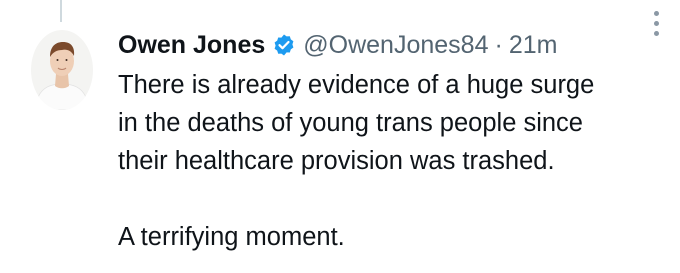 This screenshot has width=680, height=273. Describe the element at coordinates (191, 45) in the screenshot. I see `author-display-name: Owen Jones` at that location.